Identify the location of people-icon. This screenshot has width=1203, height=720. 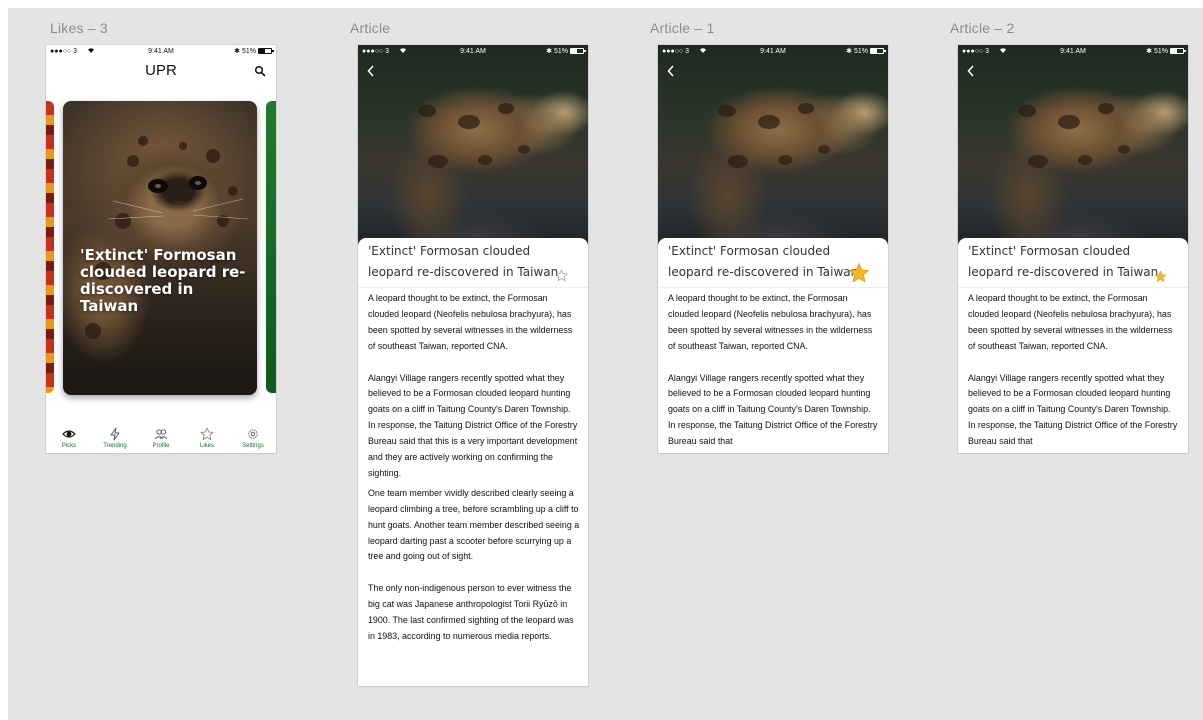
(161, 434).